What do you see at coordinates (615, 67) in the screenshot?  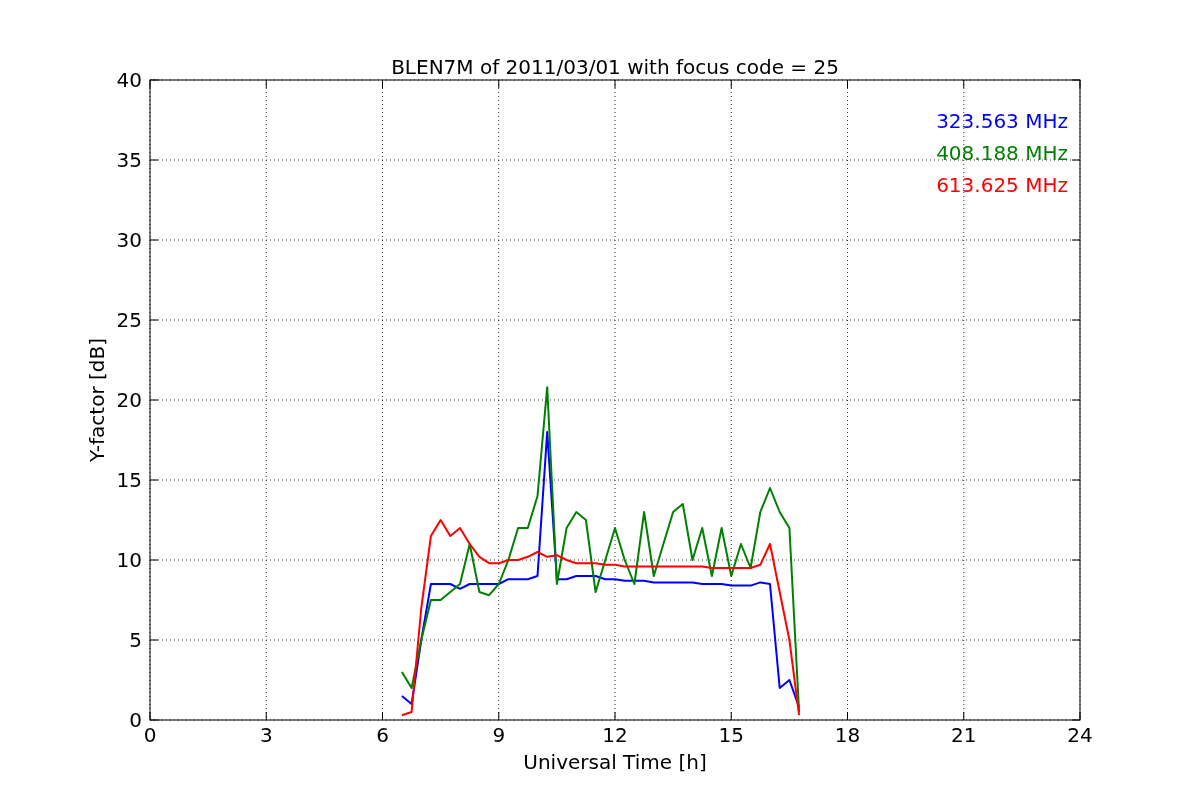 I see `chart-title: BLEN7M of 2011/03/01 with focus code = 25` at bounding box center [615, 67].